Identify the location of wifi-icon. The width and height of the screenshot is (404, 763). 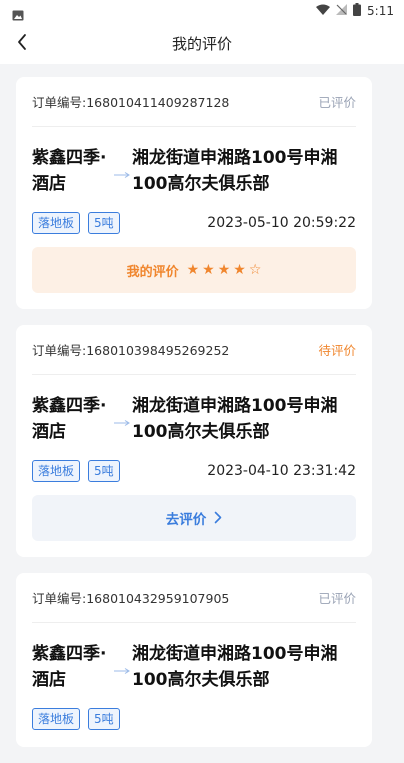
(323, 11).